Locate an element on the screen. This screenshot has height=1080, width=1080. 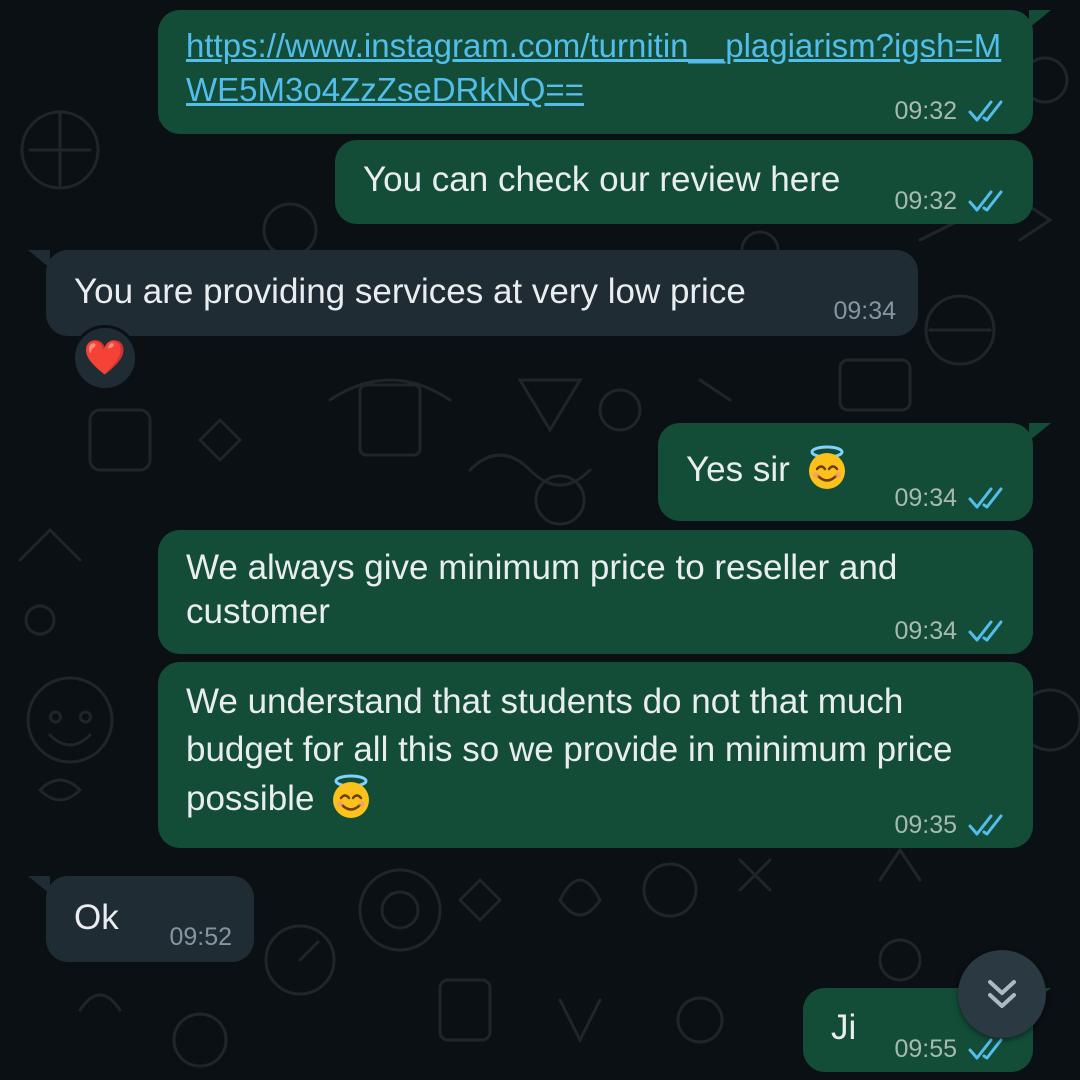
message-text-content: Yes sir is located at coordinates (738, 469).